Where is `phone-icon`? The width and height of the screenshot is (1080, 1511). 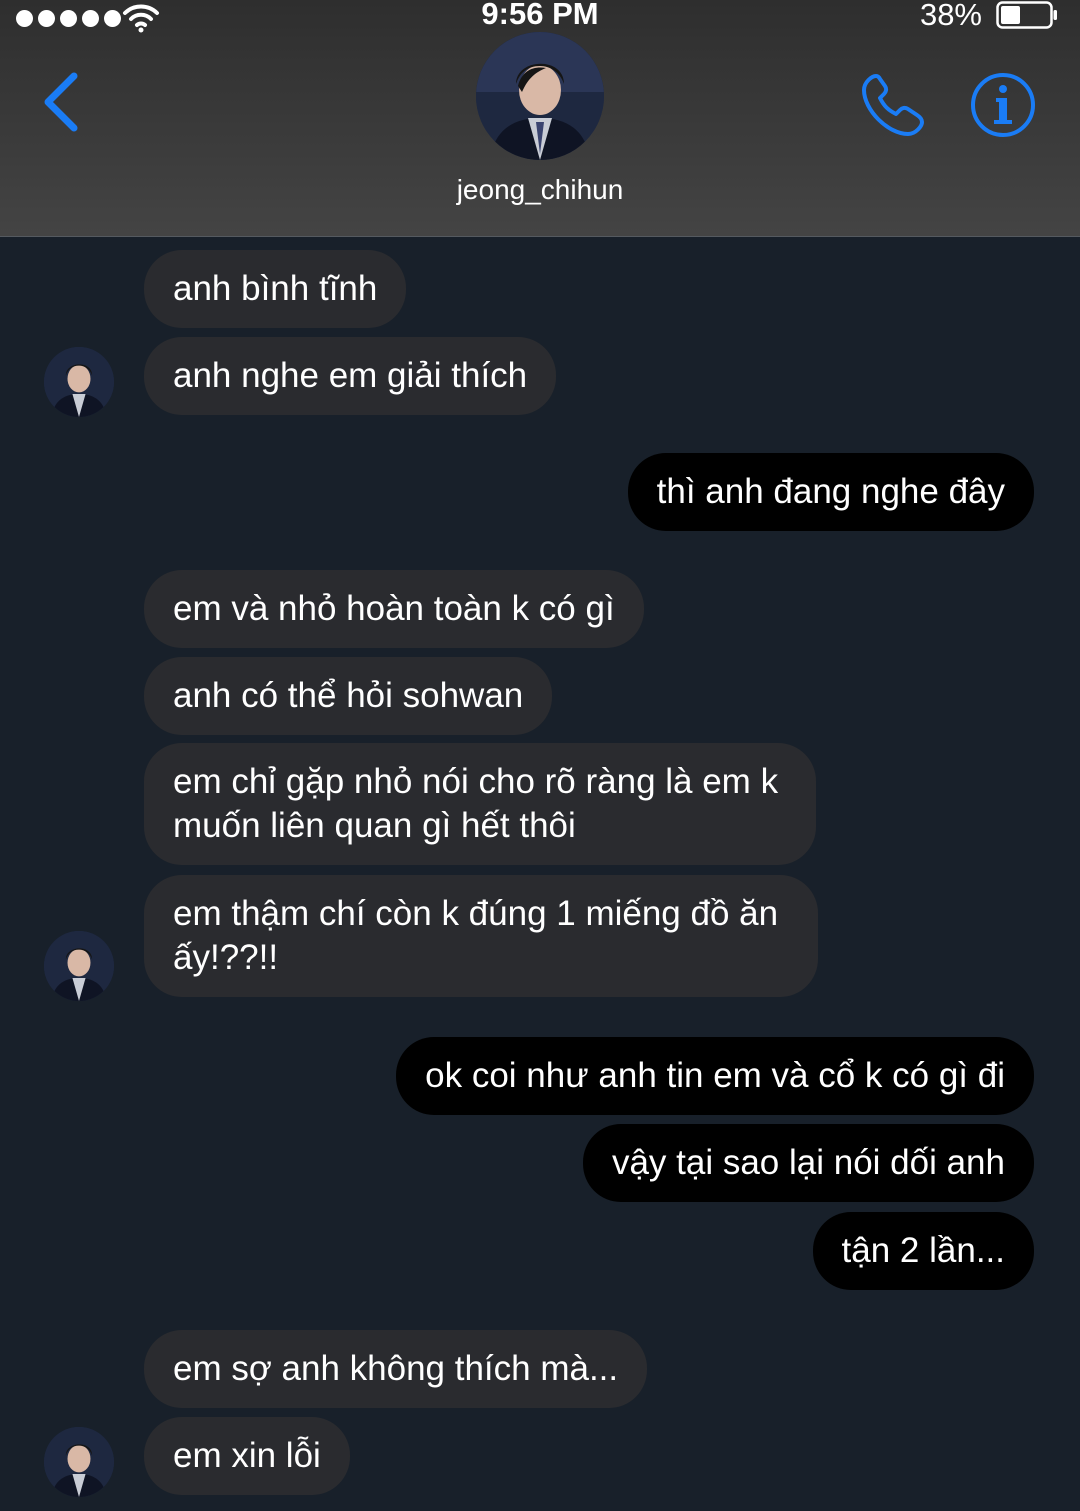 phone-icon is located at coordinates (893, 105).